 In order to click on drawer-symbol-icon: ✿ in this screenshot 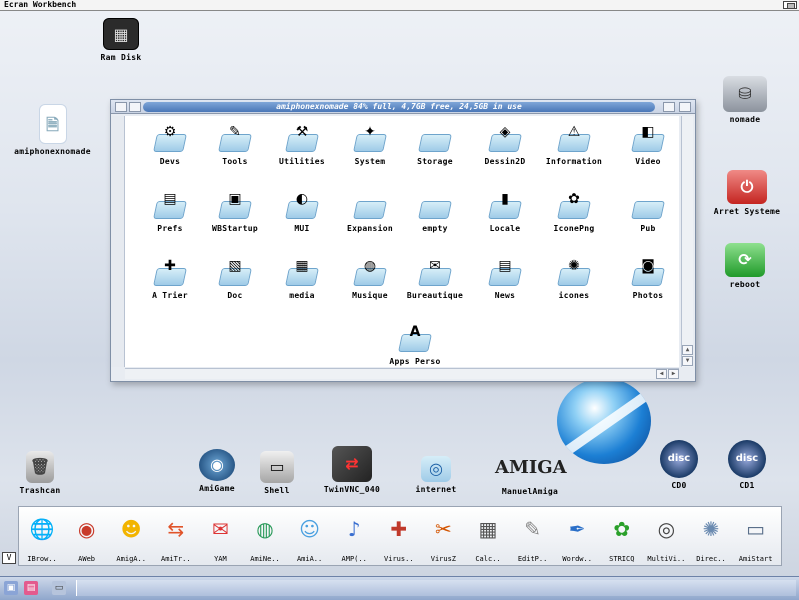, I will do `click(574, 199)`.